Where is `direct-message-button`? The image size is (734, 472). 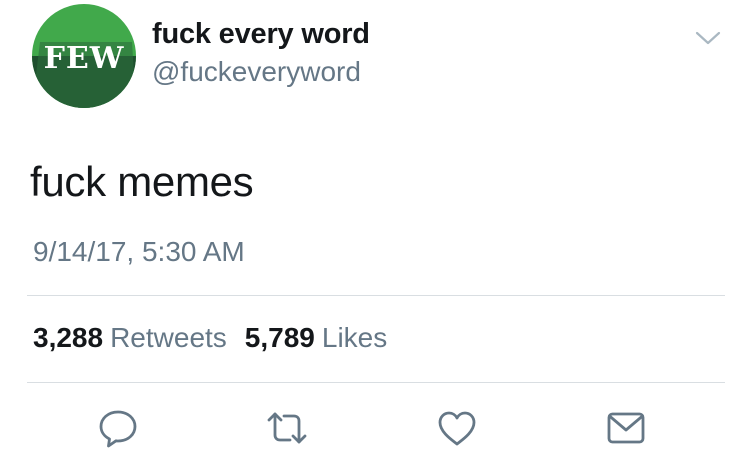
direct-message-button is located at coordinates (626, 428).